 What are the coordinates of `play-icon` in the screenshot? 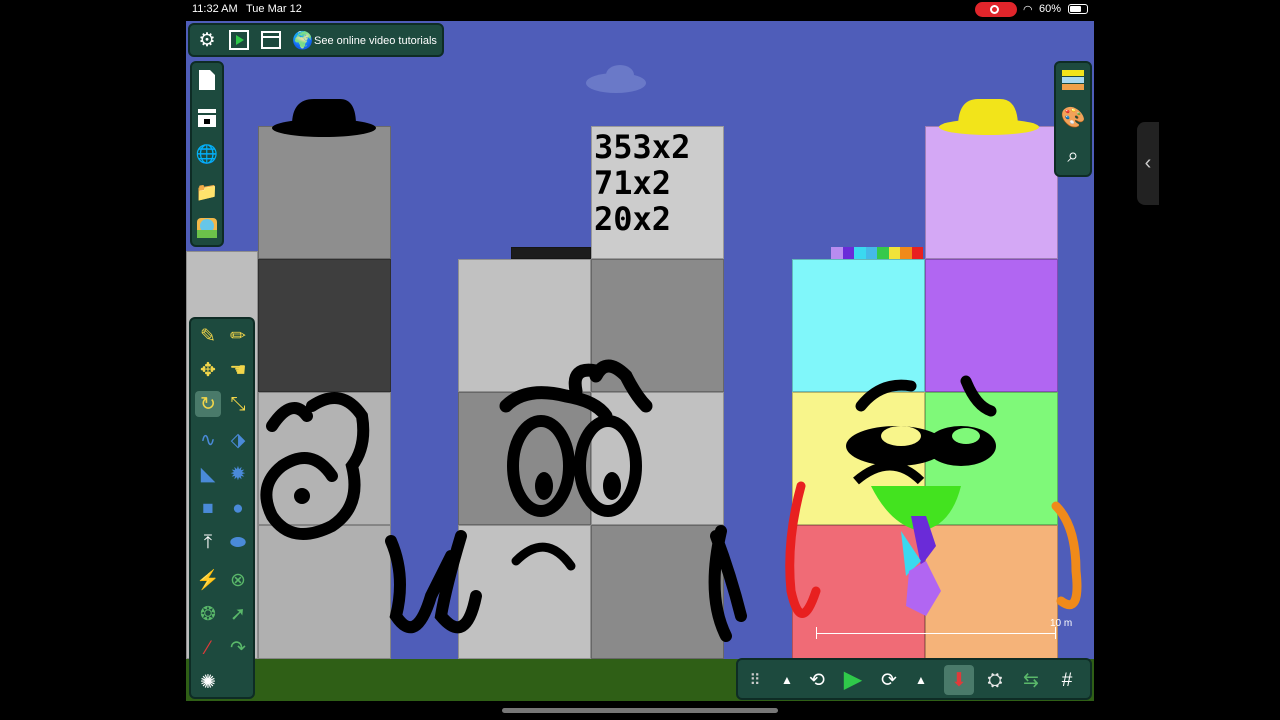 It's located at (239, 40).